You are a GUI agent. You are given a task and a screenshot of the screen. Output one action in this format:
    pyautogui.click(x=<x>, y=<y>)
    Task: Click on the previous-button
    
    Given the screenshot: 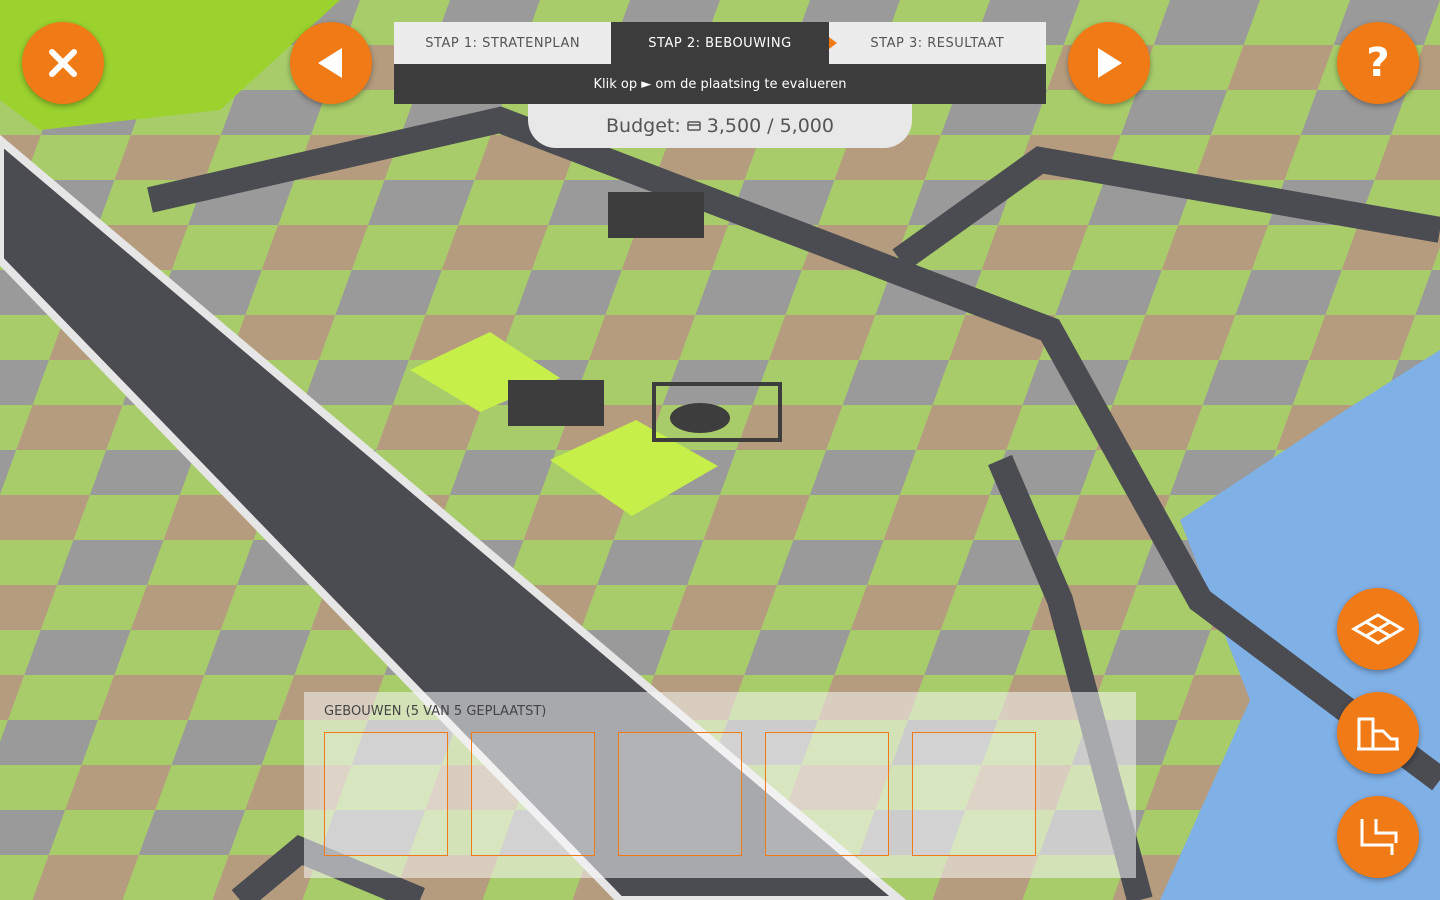 What is the action you would take?
    pyautogui.click(x=331, y=63)
    